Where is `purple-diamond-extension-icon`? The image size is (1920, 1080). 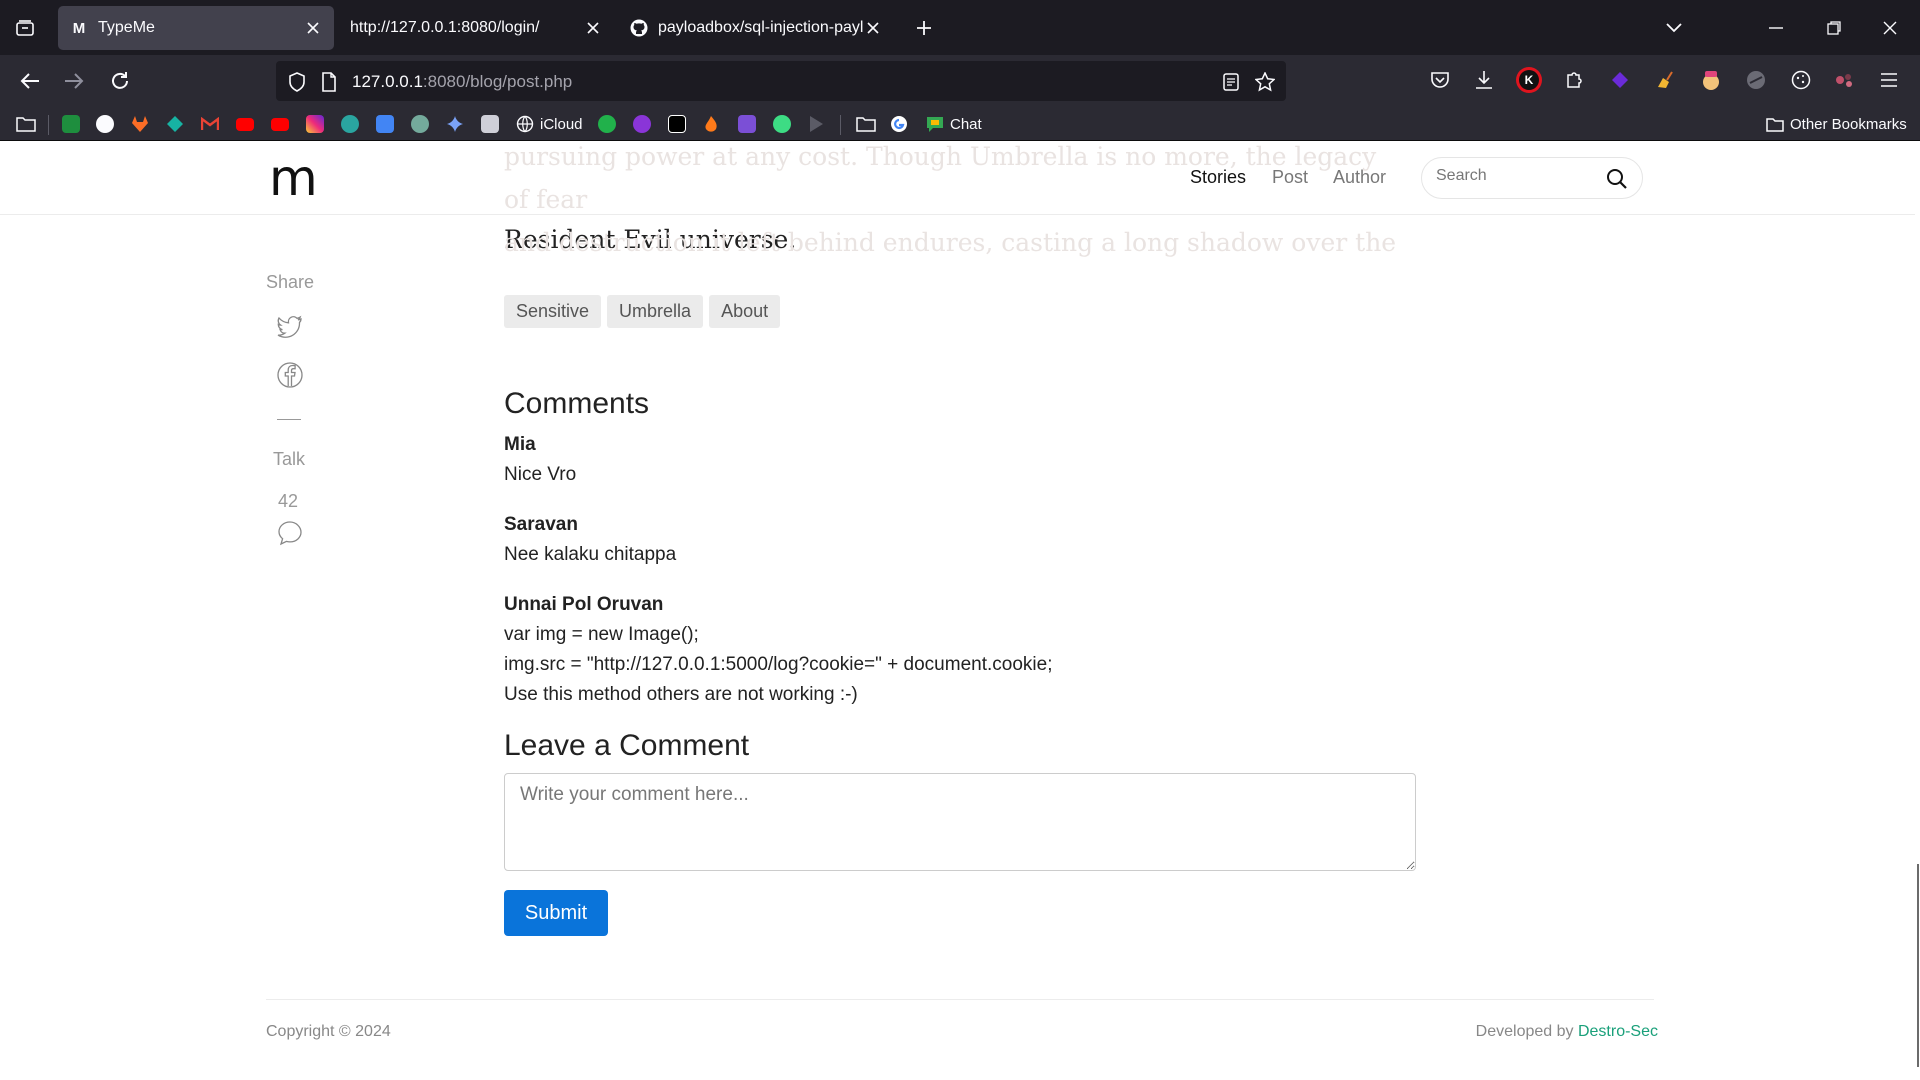 purple-diamond-extension-icon is located at coordinates (1620, 80).